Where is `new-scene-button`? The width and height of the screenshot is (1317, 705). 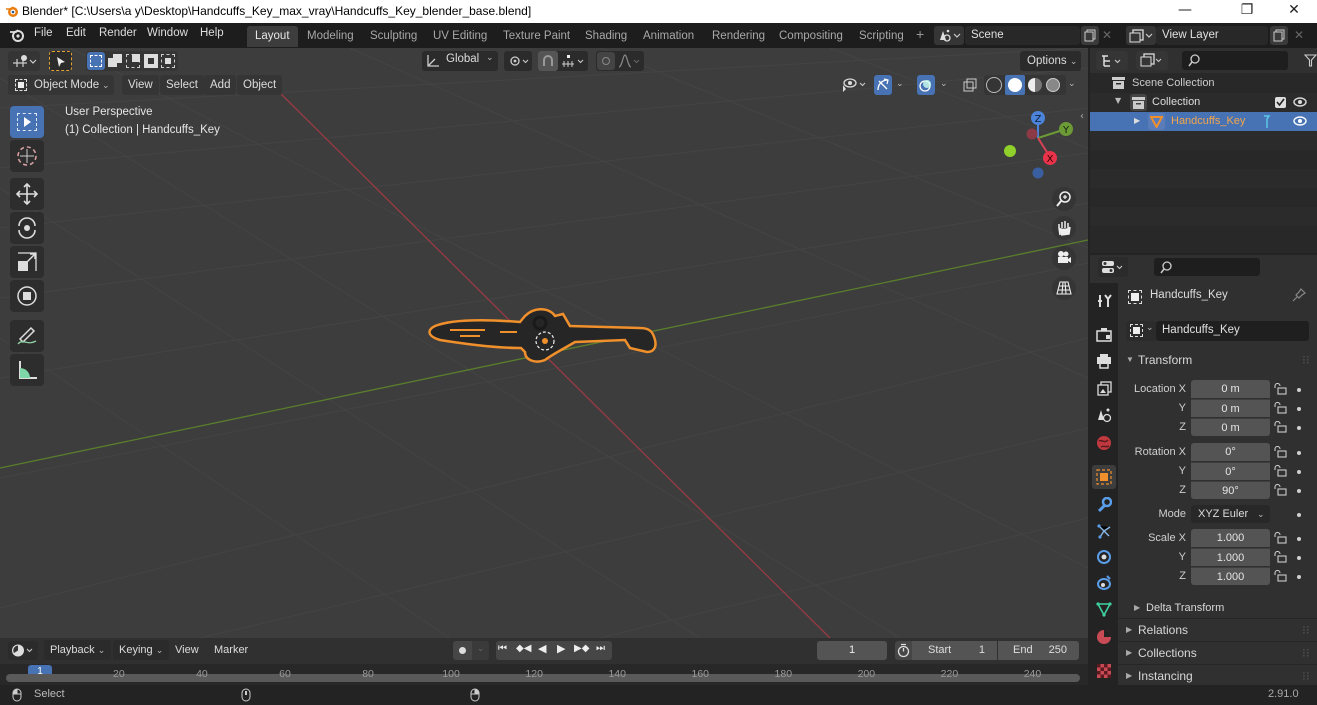 new-scene-button is located at coordinates (1090, 35).